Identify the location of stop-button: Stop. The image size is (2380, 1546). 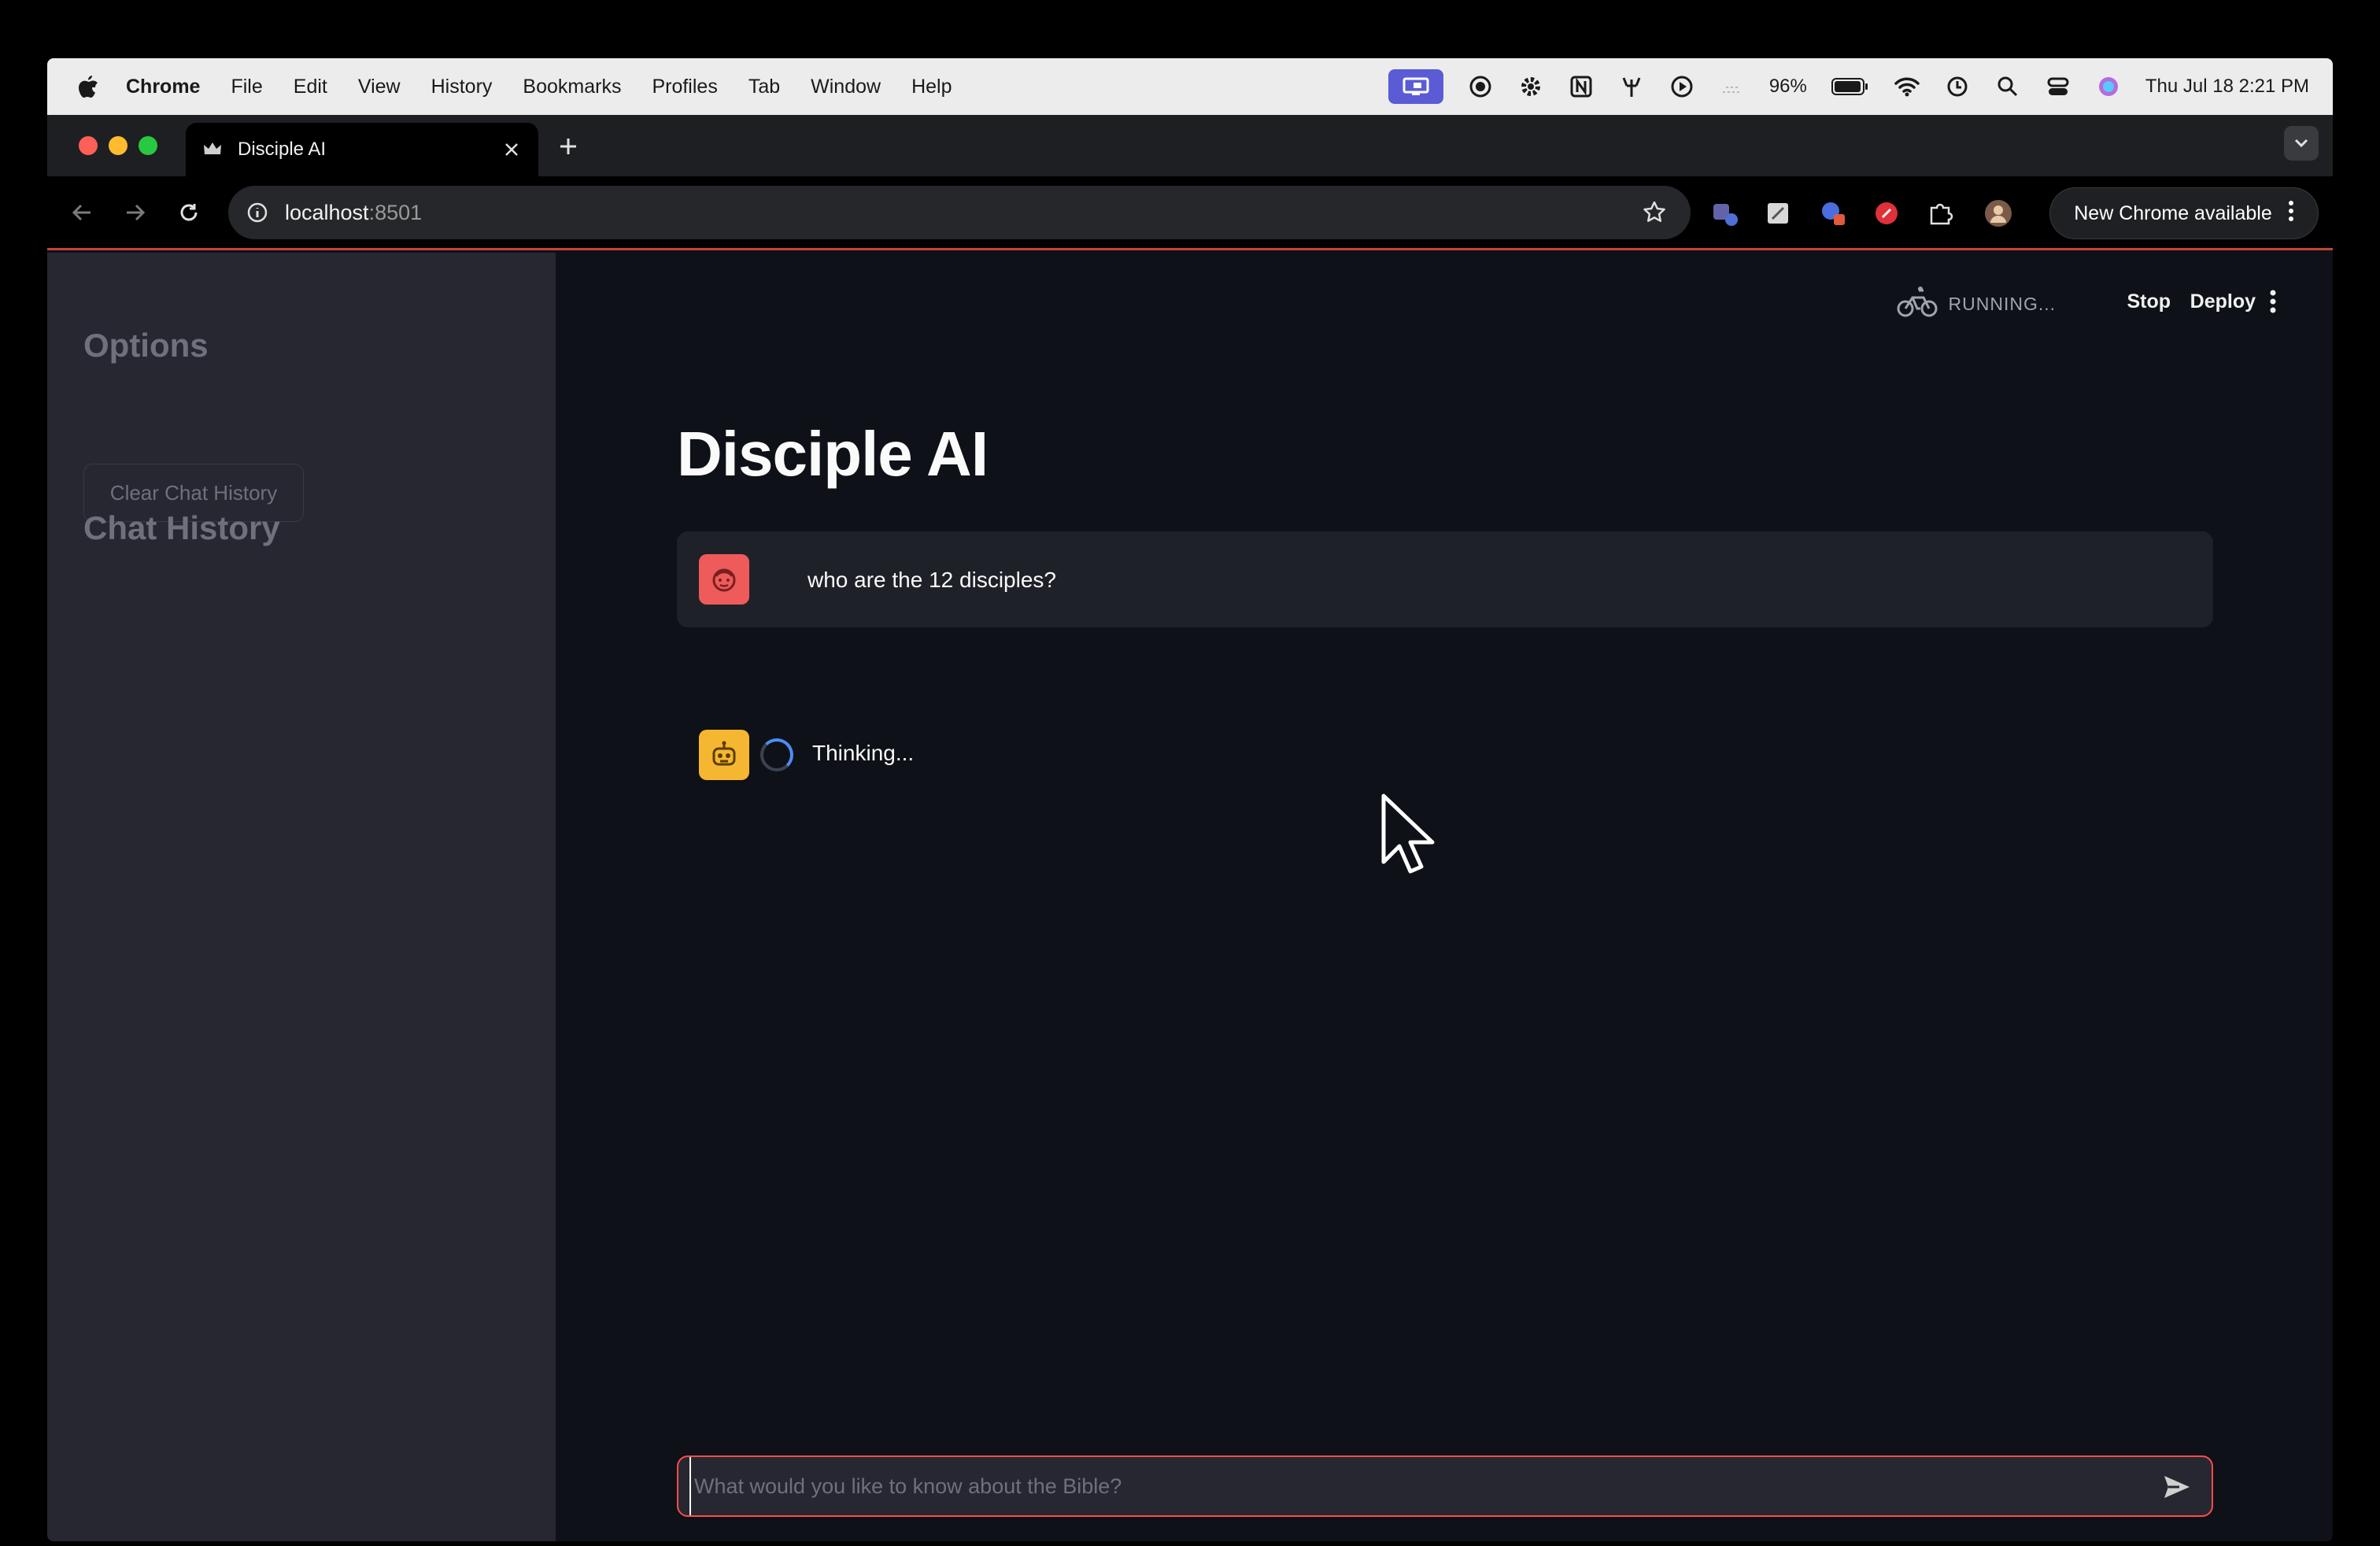
(2149, 301).